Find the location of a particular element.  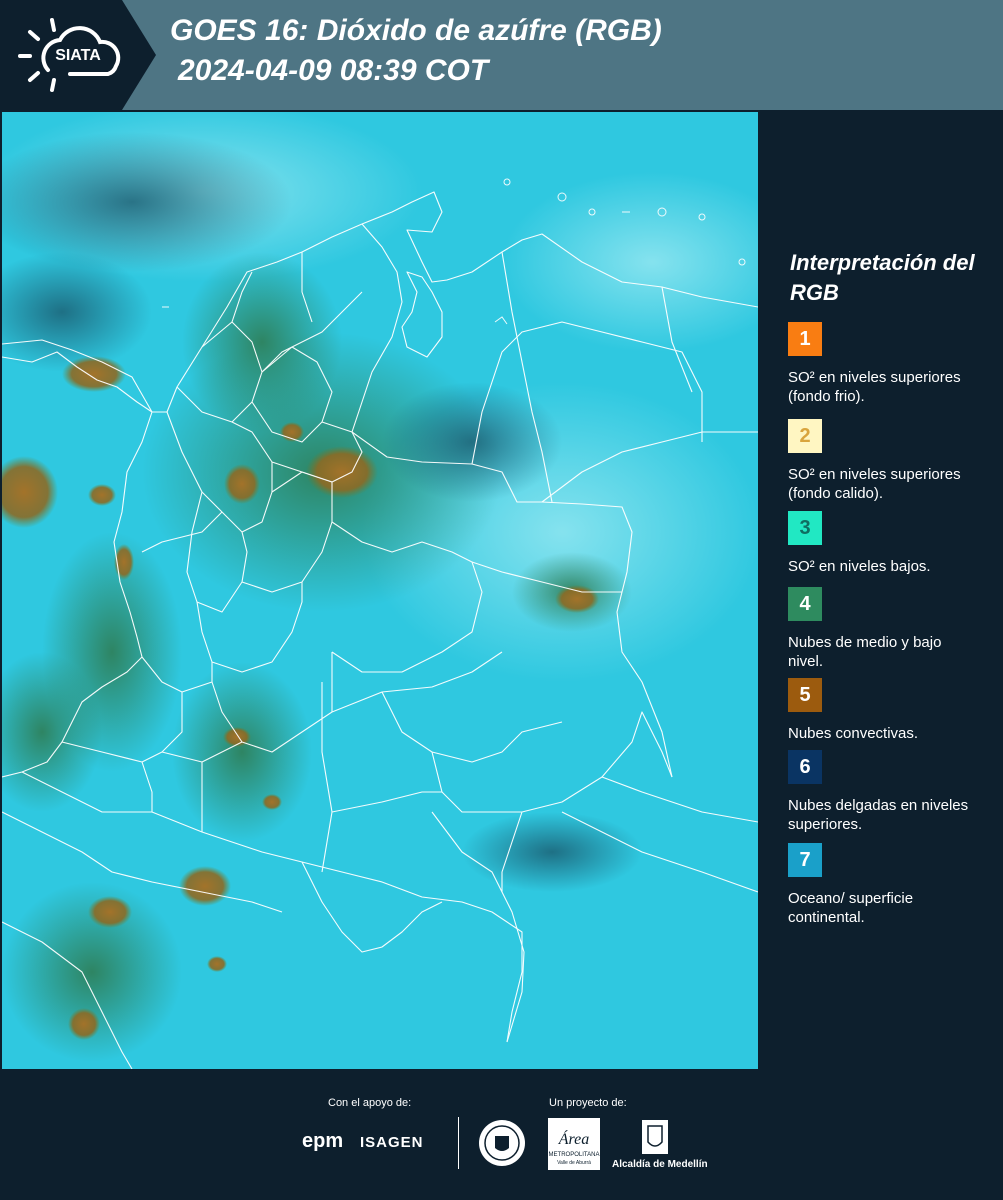

legend-swatch: 4 is located at coordinates (805, 604).